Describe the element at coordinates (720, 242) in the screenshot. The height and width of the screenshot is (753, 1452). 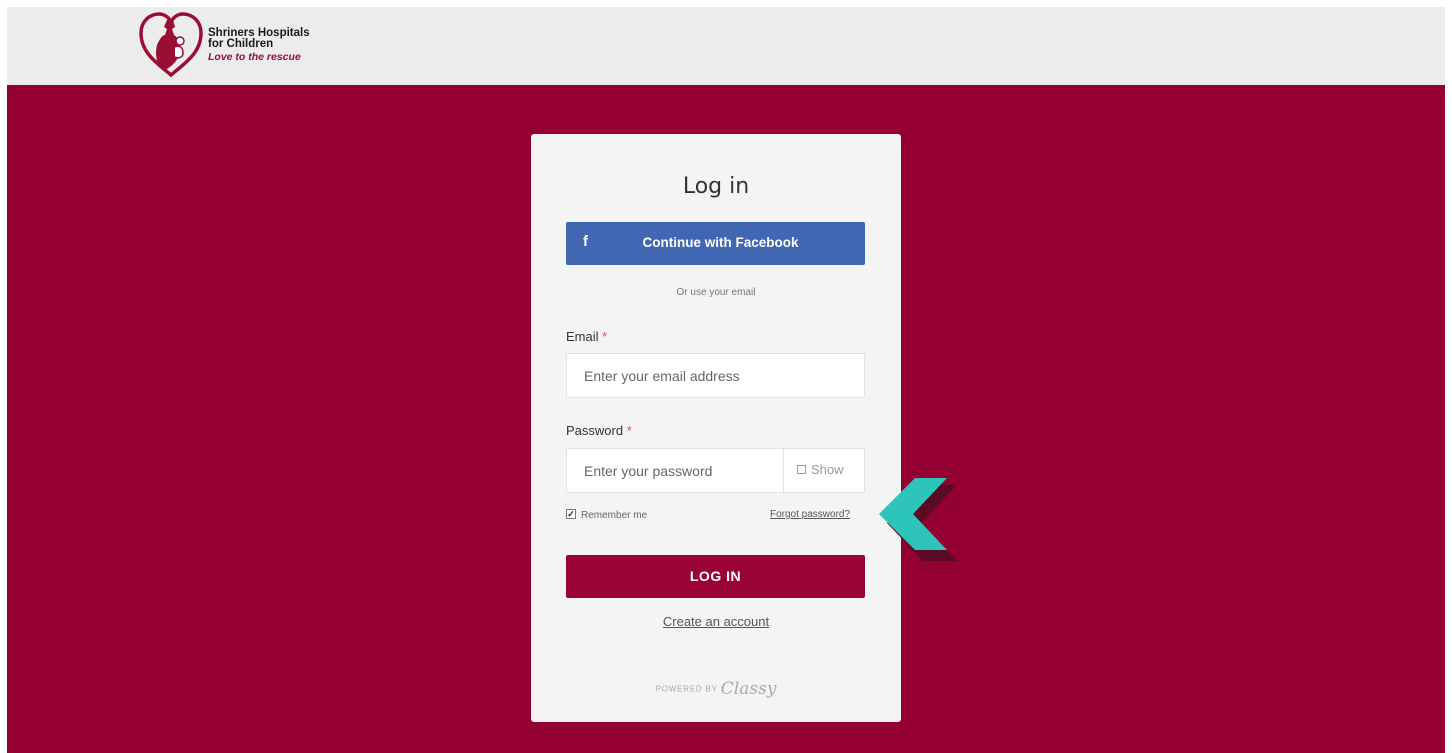
I see `facebook-button-label: Continue with Facebook` at that location.